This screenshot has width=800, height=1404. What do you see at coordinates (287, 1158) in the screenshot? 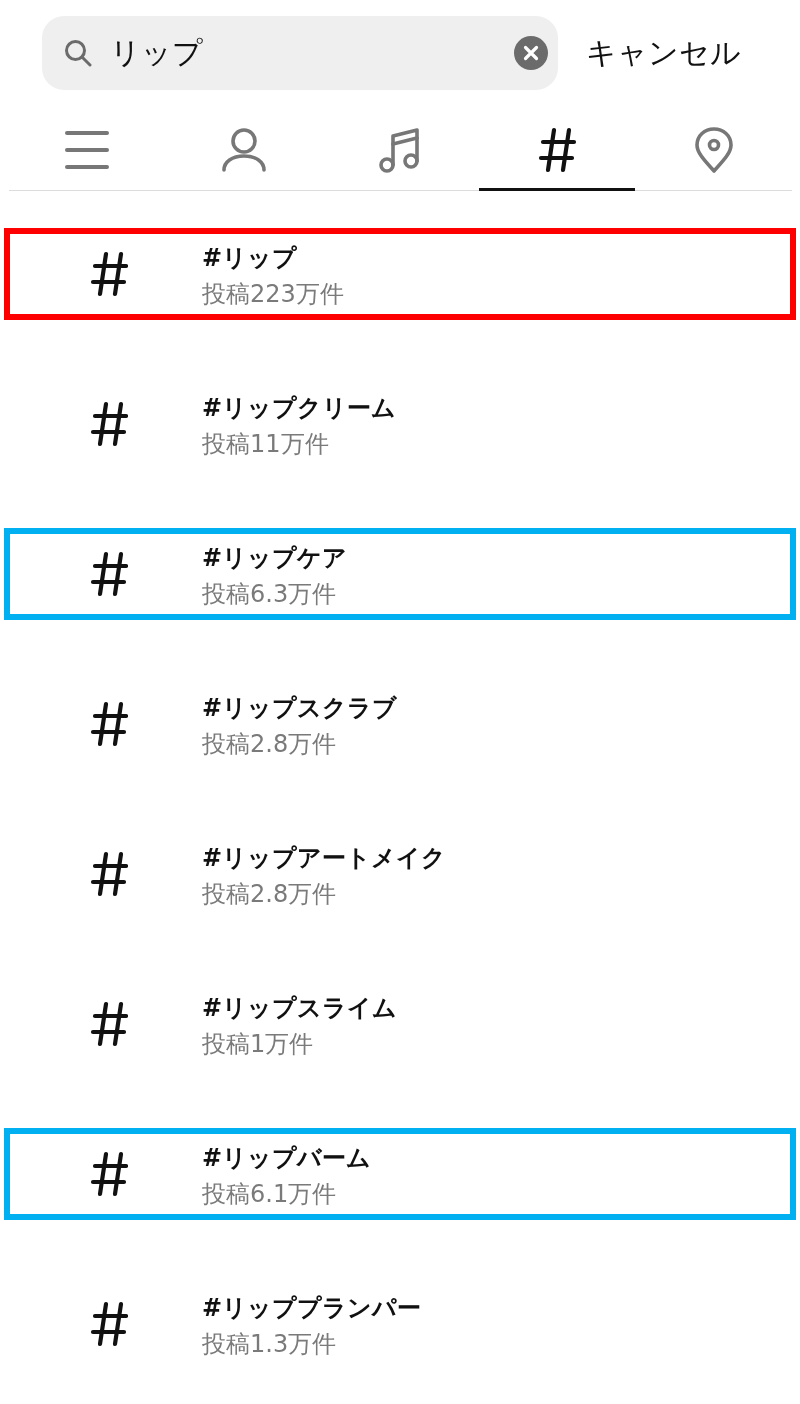
I see `hashtag-title: #リップバーム` at bounding box center [287, 1158].